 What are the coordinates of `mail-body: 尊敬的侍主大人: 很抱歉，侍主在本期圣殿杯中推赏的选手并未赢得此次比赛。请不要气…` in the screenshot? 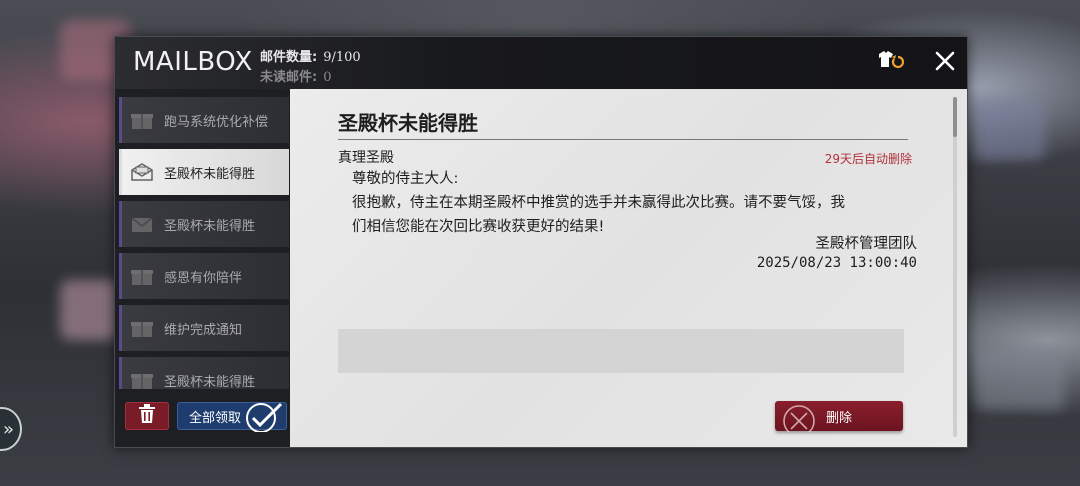 It's located at (621, 203).